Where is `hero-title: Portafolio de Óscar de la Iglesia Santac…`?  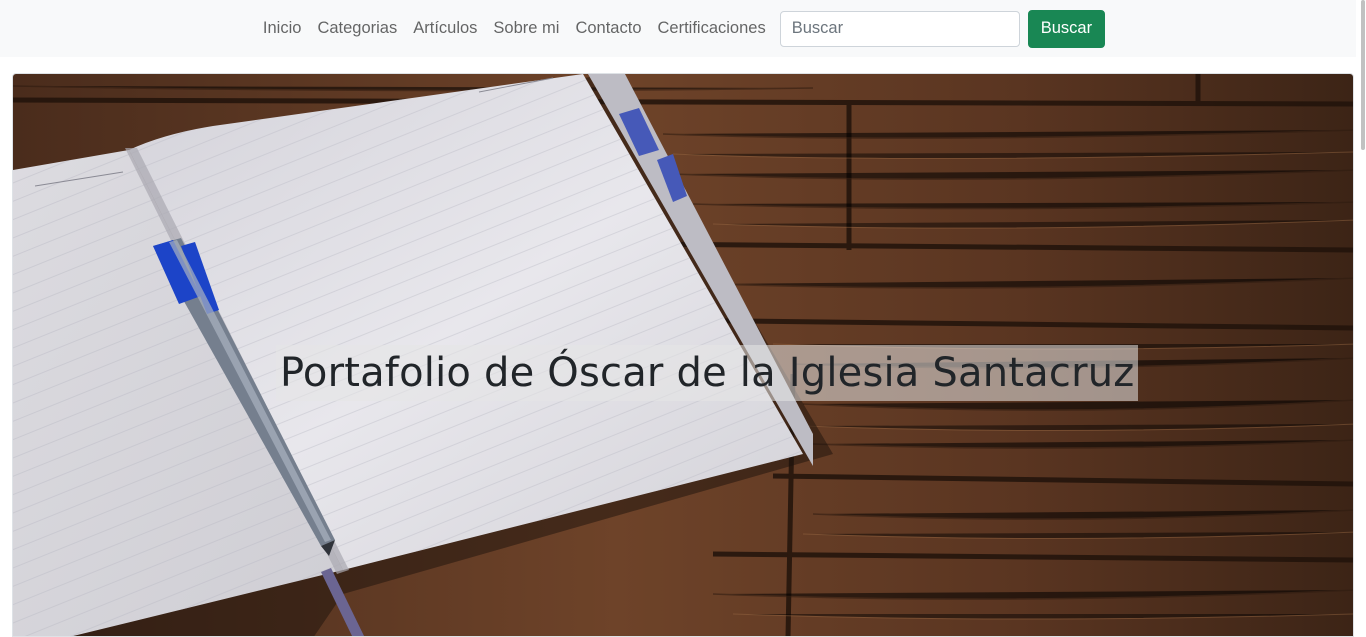
hero-title: Portafolio de Óscar de la Iglesia Santac… is located at coordinates (707, 373).